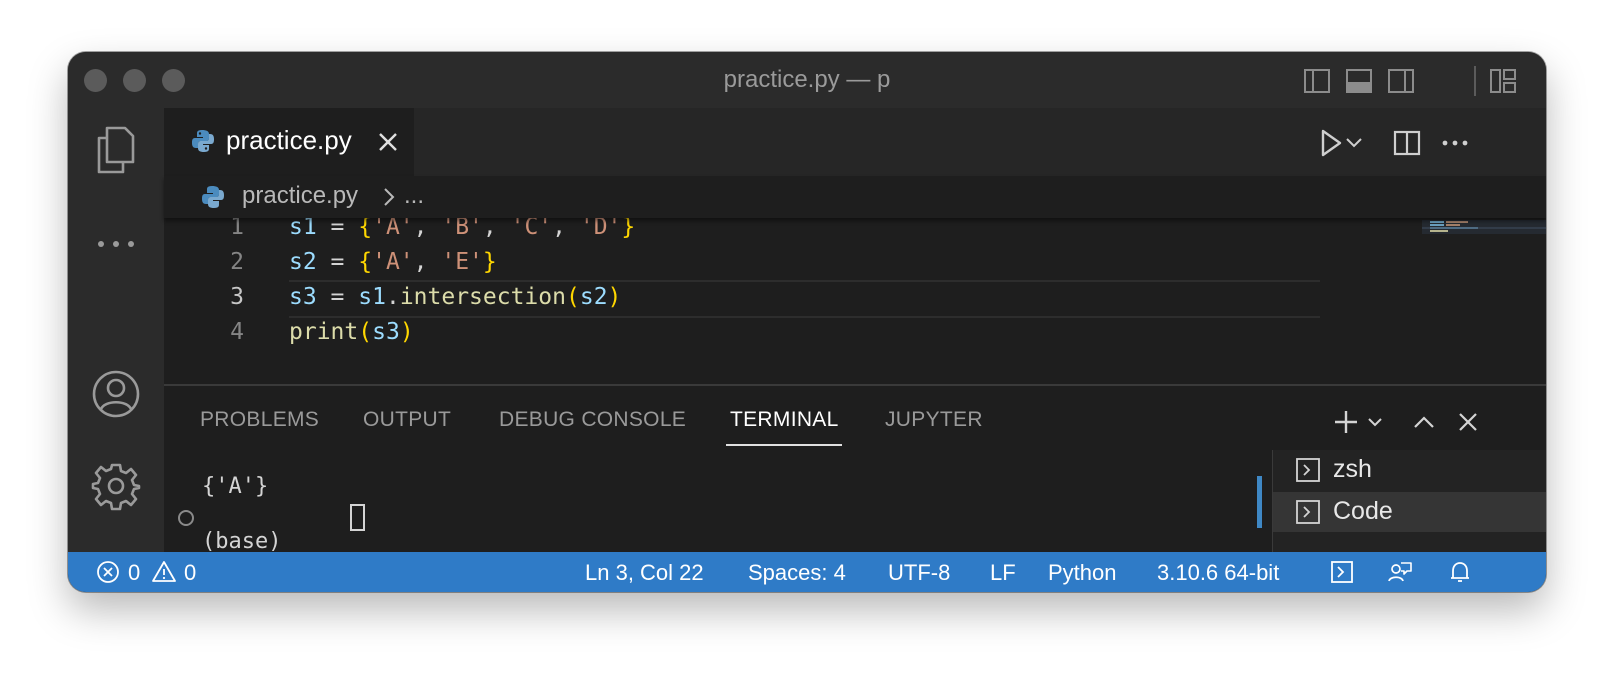 This screenshot has width=1614, height=676. I want to click on terminal-output: {'A'}, so click(235, 486).